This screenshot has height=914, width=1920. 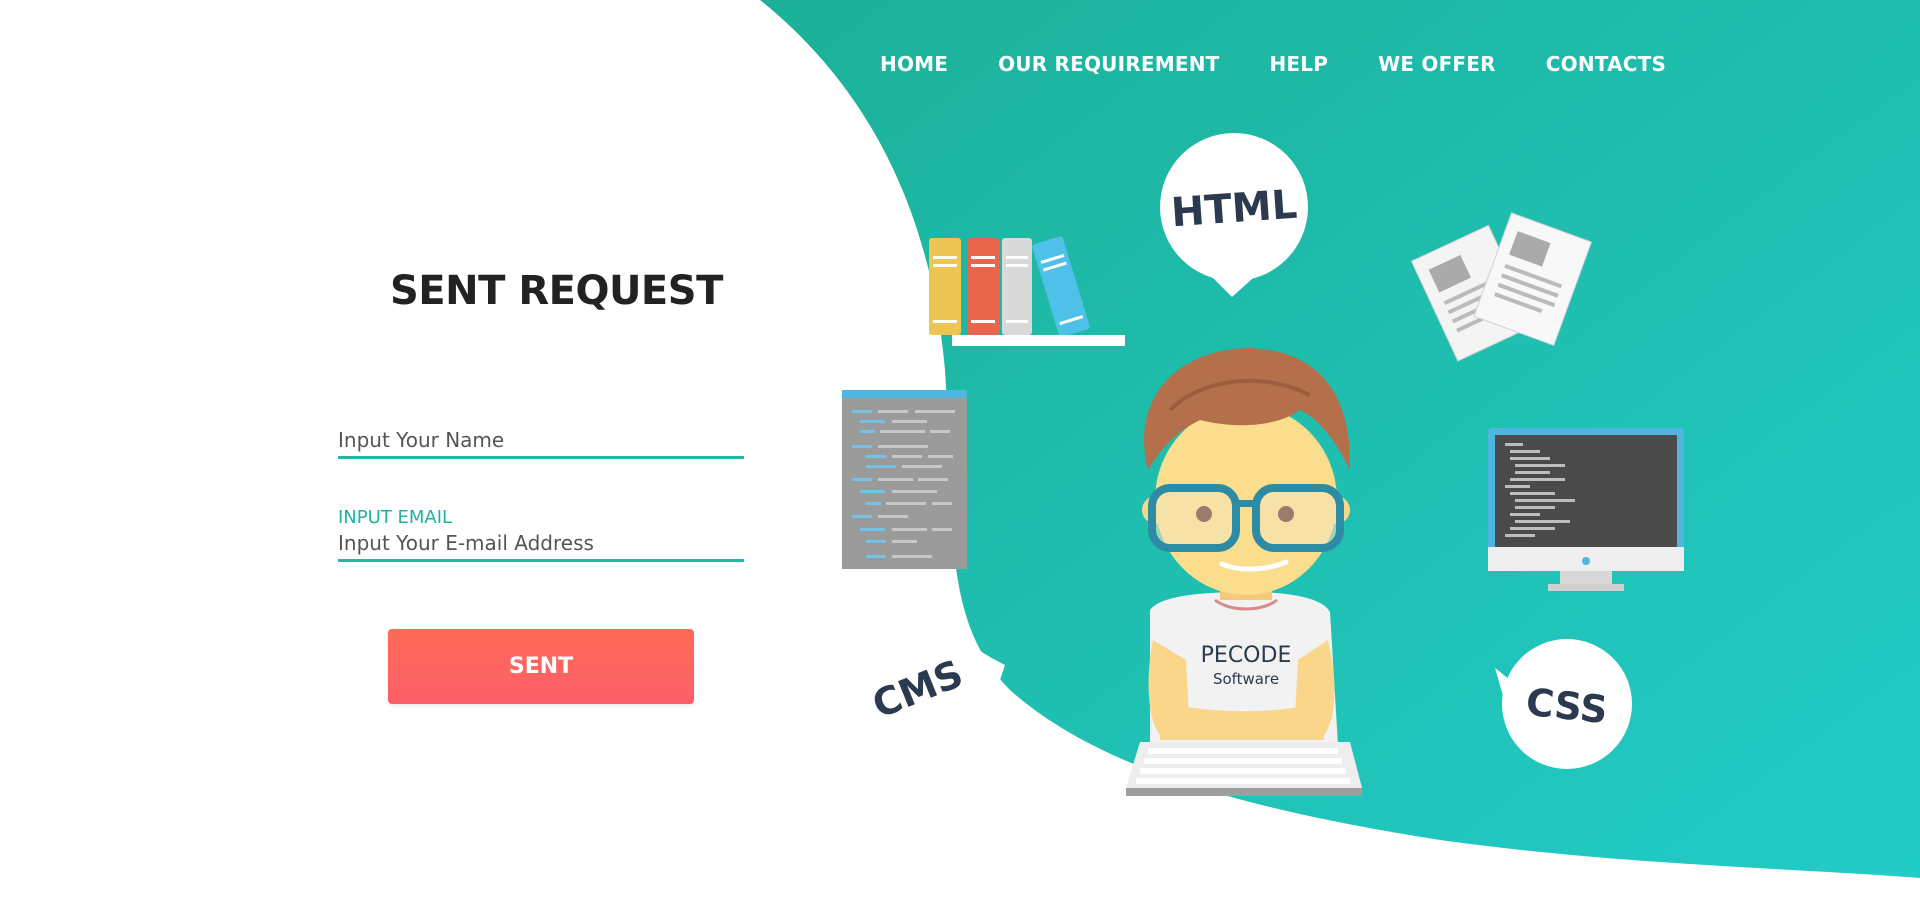 What do you see at coordinates (556, 291) in the screenshot?
I see `form-title: SENT REQUEST` at bounding box center [556, 291].